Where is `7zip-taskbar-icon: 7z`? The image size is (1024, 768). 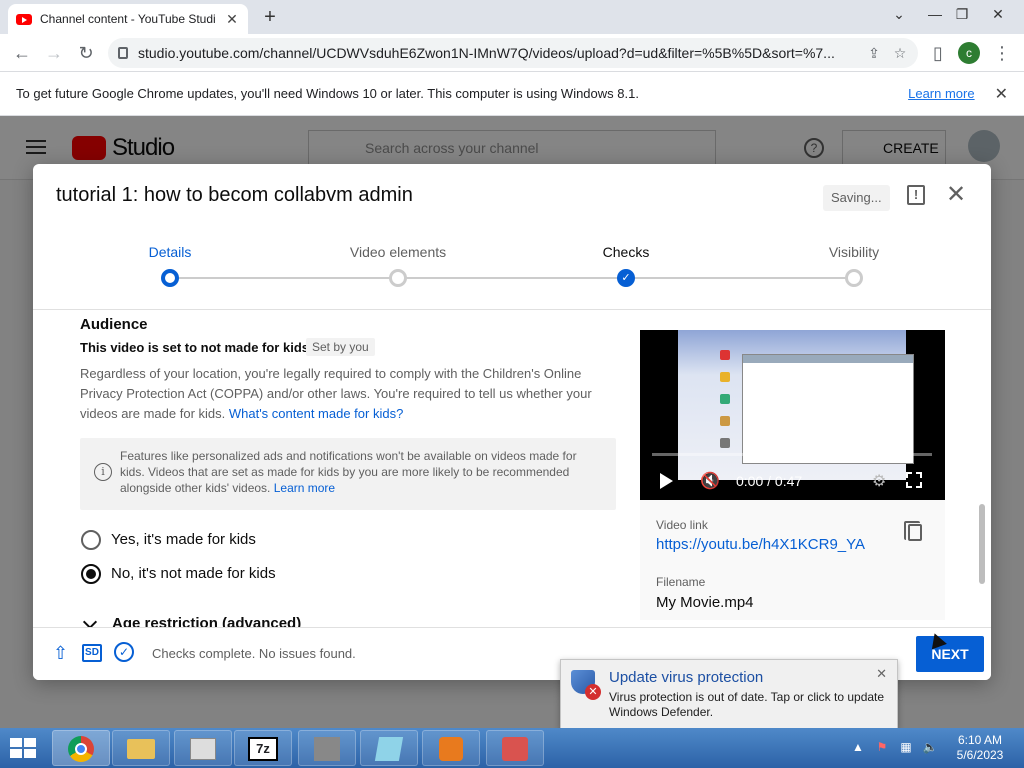 7zip-taskbar-icon: 7z is located at coordinates (263, 748).